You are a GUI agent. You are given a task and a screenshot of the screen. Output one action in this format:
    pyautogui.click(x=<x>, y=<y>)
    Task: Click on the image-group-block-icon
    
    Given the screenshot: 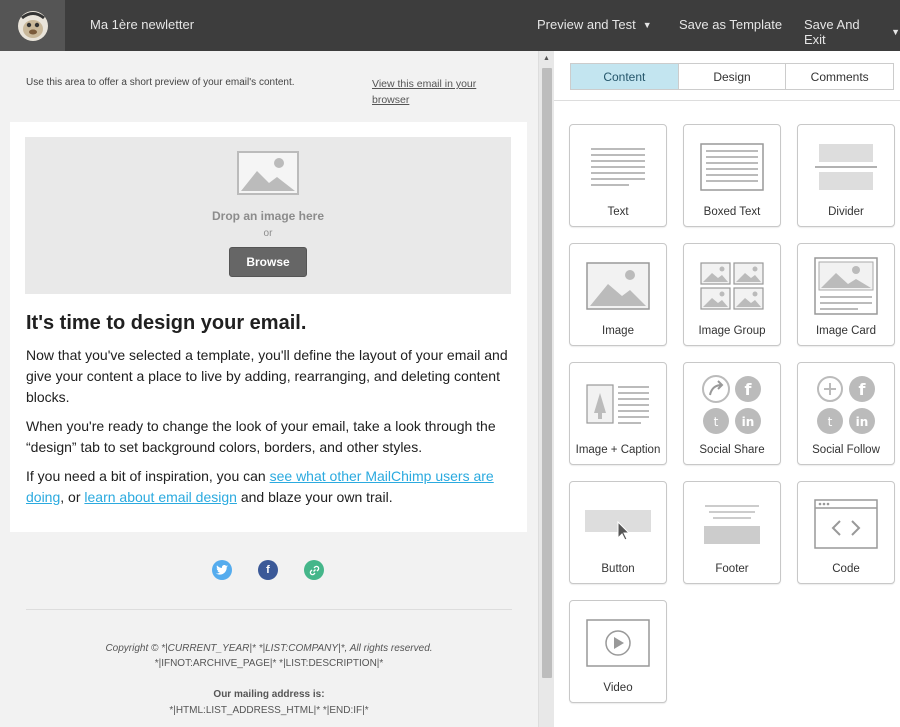 What is the action you would take?
    pyautogui.click(x=732, y=286)
    